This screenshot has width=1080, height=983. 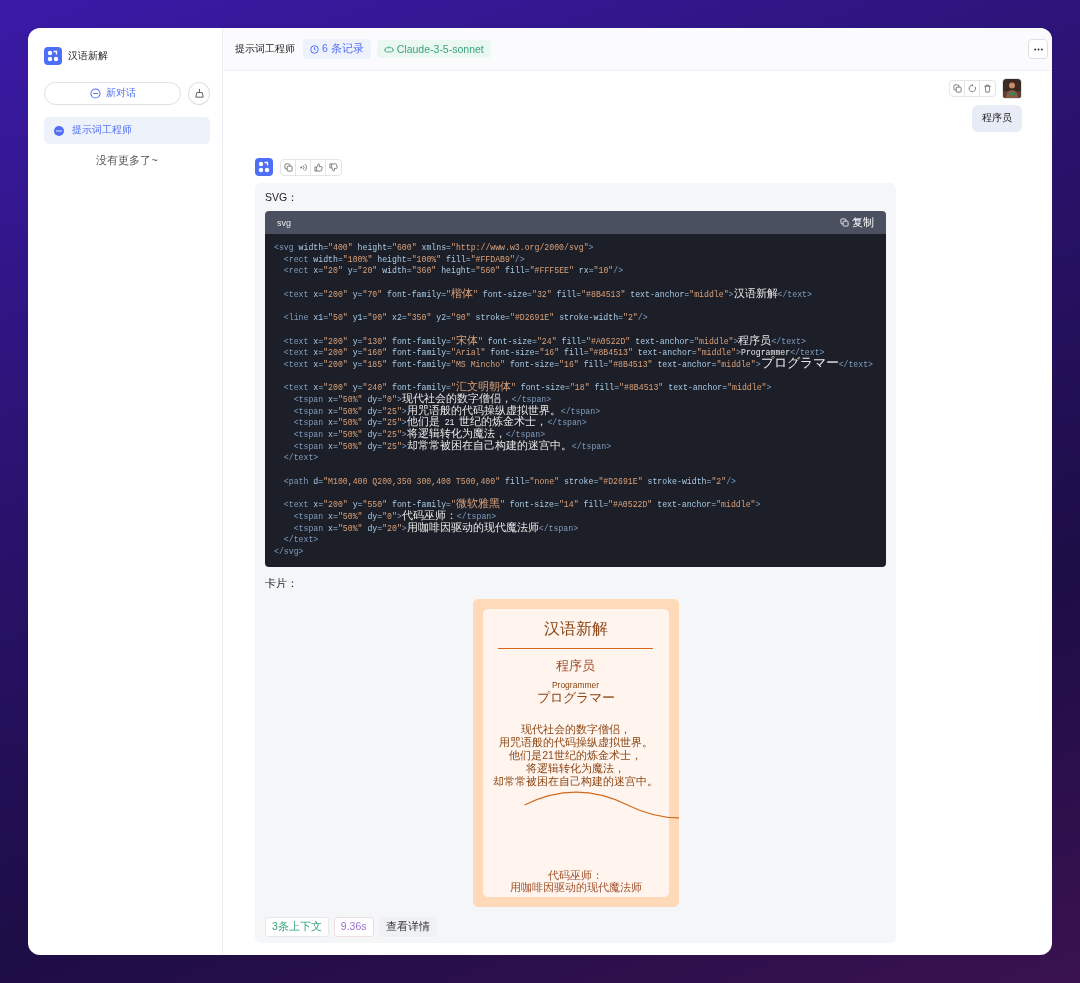 I want to click on app-name: 汉语新解, so click(x=88, y=56).